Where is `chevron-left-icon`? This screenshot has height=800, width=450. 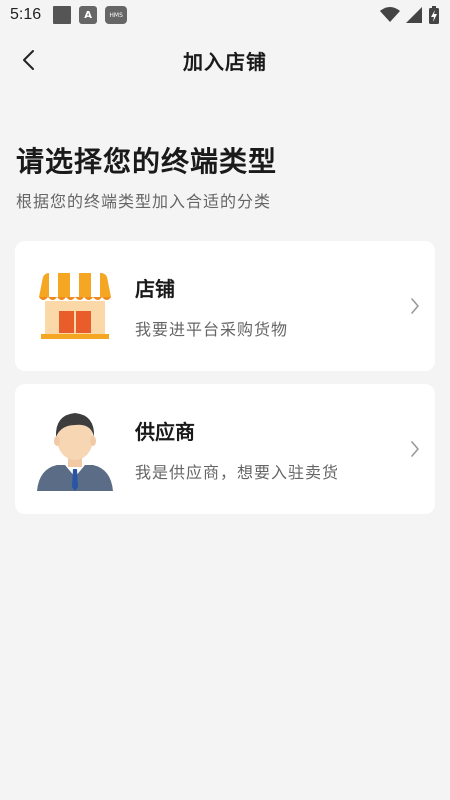
chevron-left-icon is located at coordinates (28, 60).